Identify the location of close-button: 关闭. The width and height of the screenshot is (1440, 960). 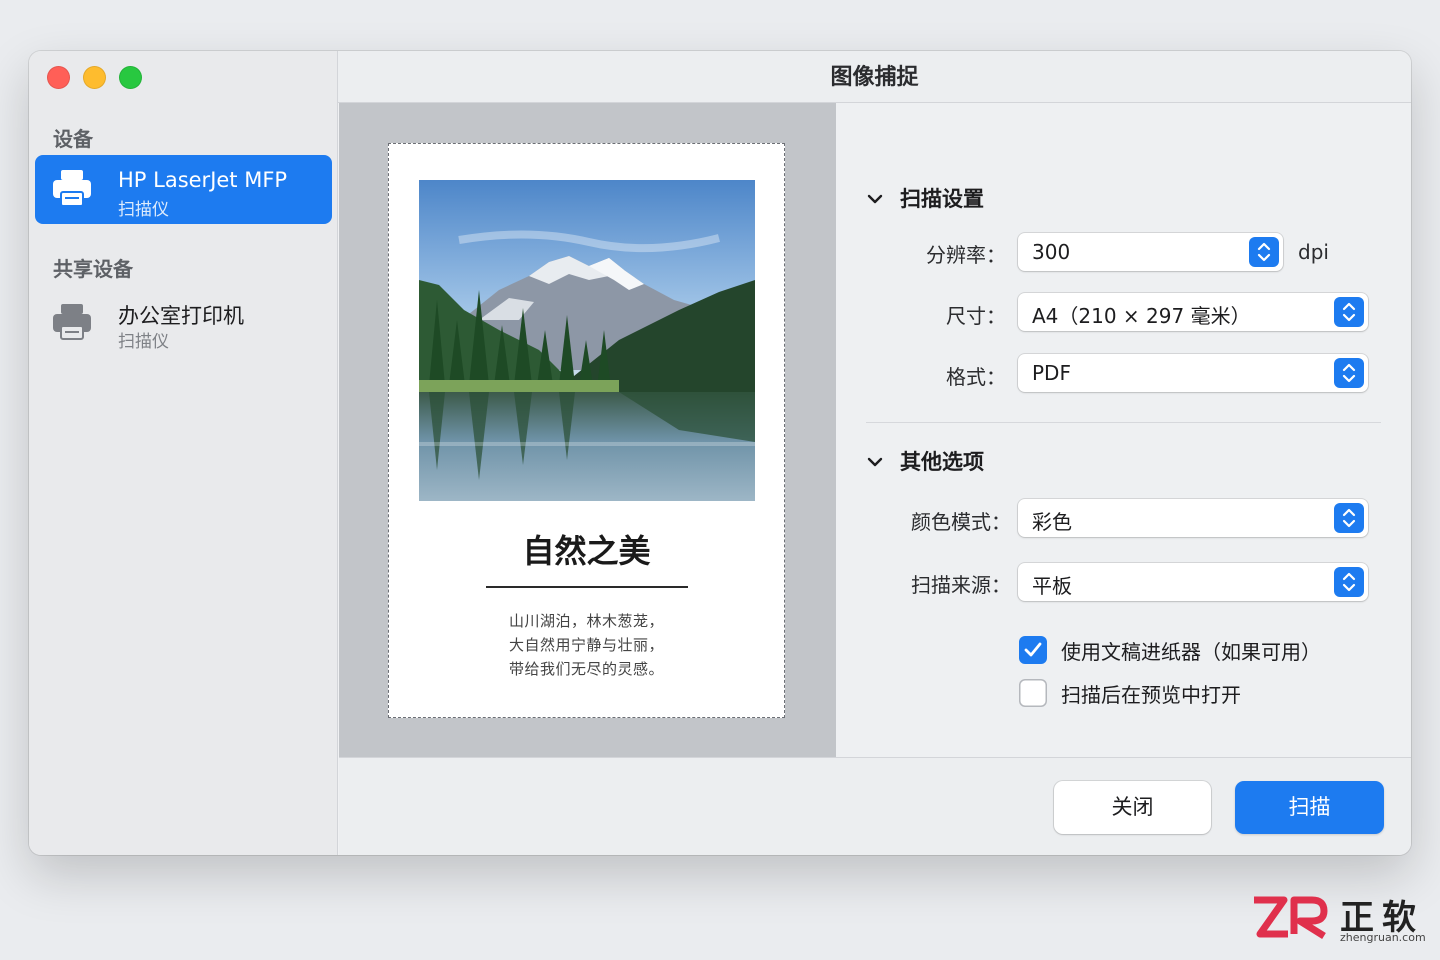
(1132, 807).